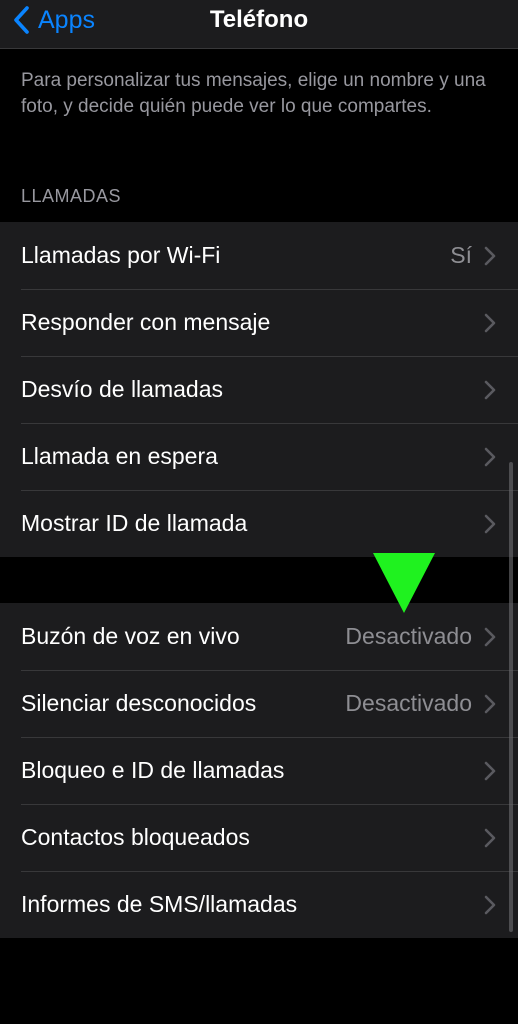 This screenshot has height=1024, width=518. I want to click on row-call-waiting: Llamada en espera, so click(259, 456).